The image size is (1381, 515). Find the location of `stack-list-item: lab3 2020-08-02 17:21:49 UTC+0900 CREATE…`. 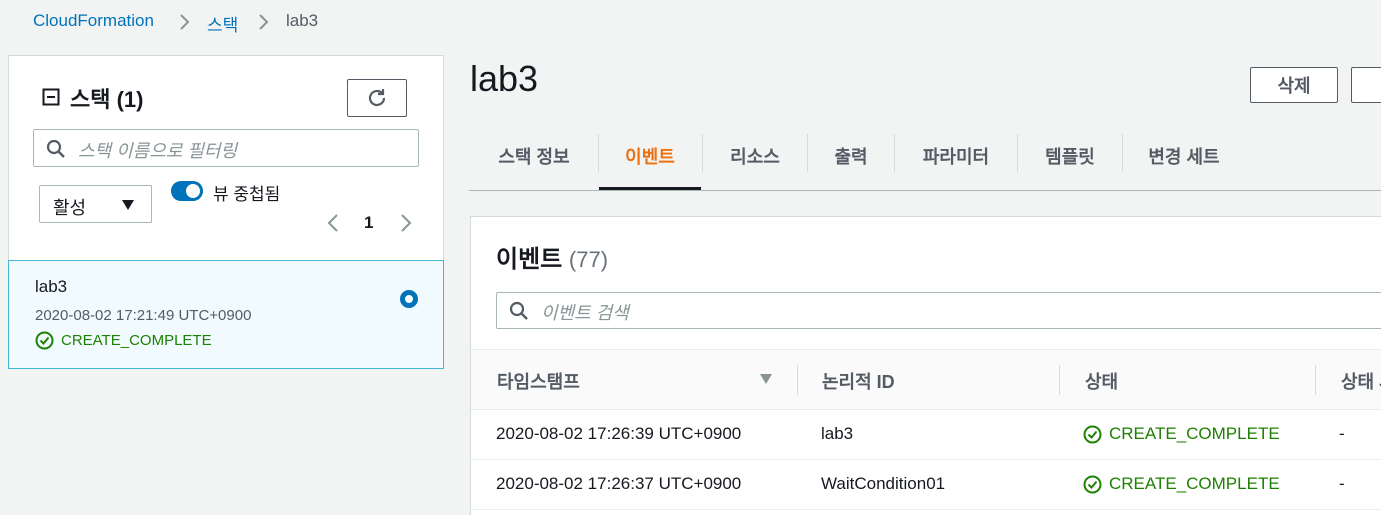

stack-list-item: lab3 2020-08-02 17:21:49 UTC+0900 CREATE… is located at coordinates (226, 314).